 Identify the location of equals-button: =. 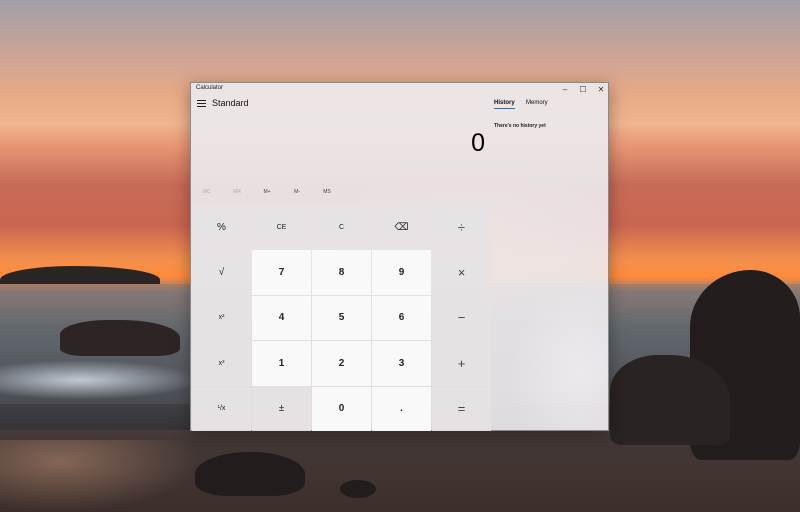
(461, 408).